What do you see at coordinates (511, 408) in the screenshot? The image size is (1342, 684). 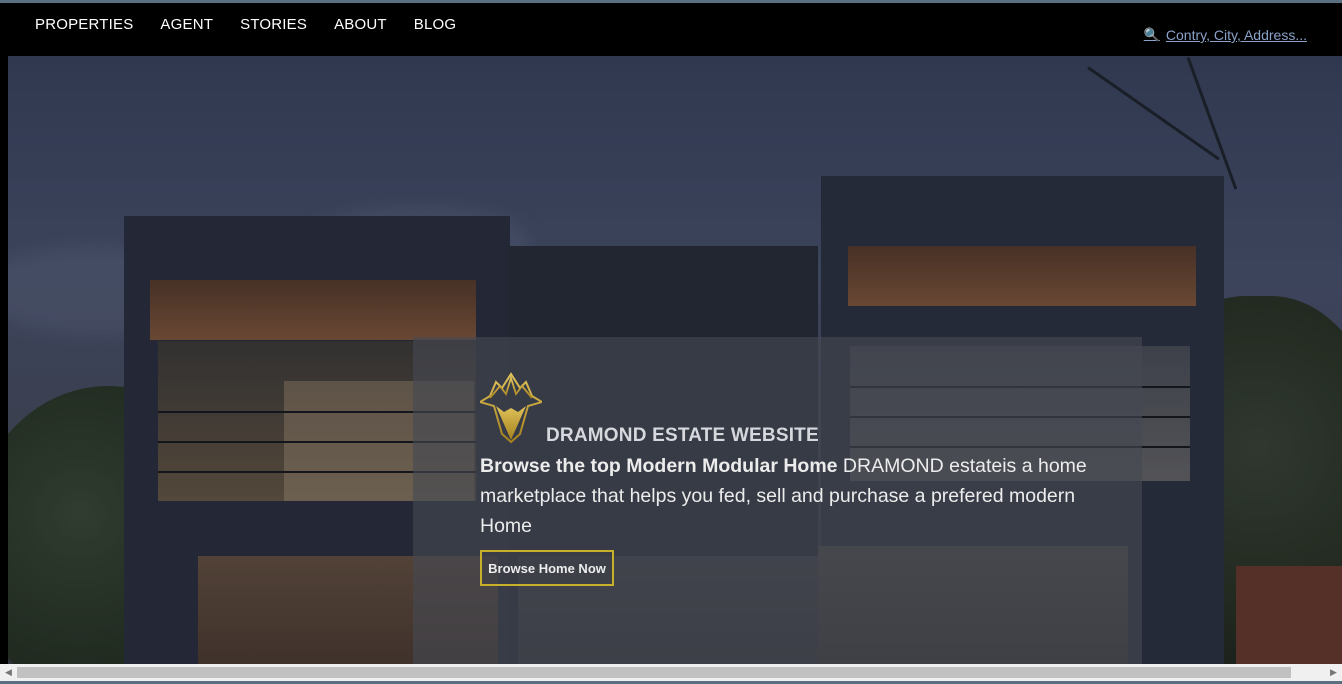 I see `gold-crown-logo-icon` at bounding box center [511, 408].